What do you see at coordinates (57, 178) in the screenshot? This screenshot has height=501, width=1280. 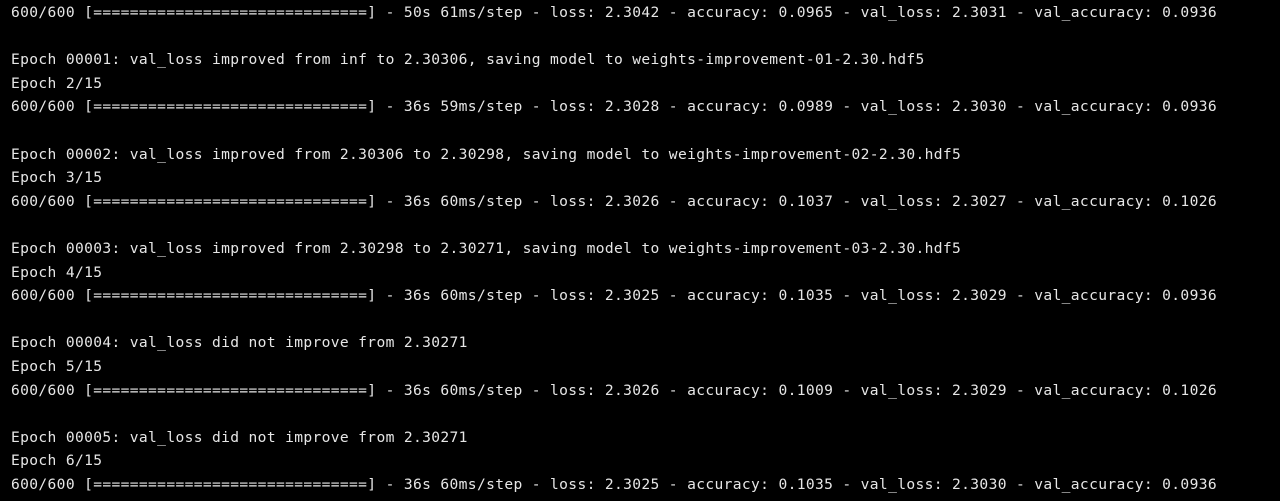 I see `epoch-line: Epoch 3/15` at bounding box center [57, 178].